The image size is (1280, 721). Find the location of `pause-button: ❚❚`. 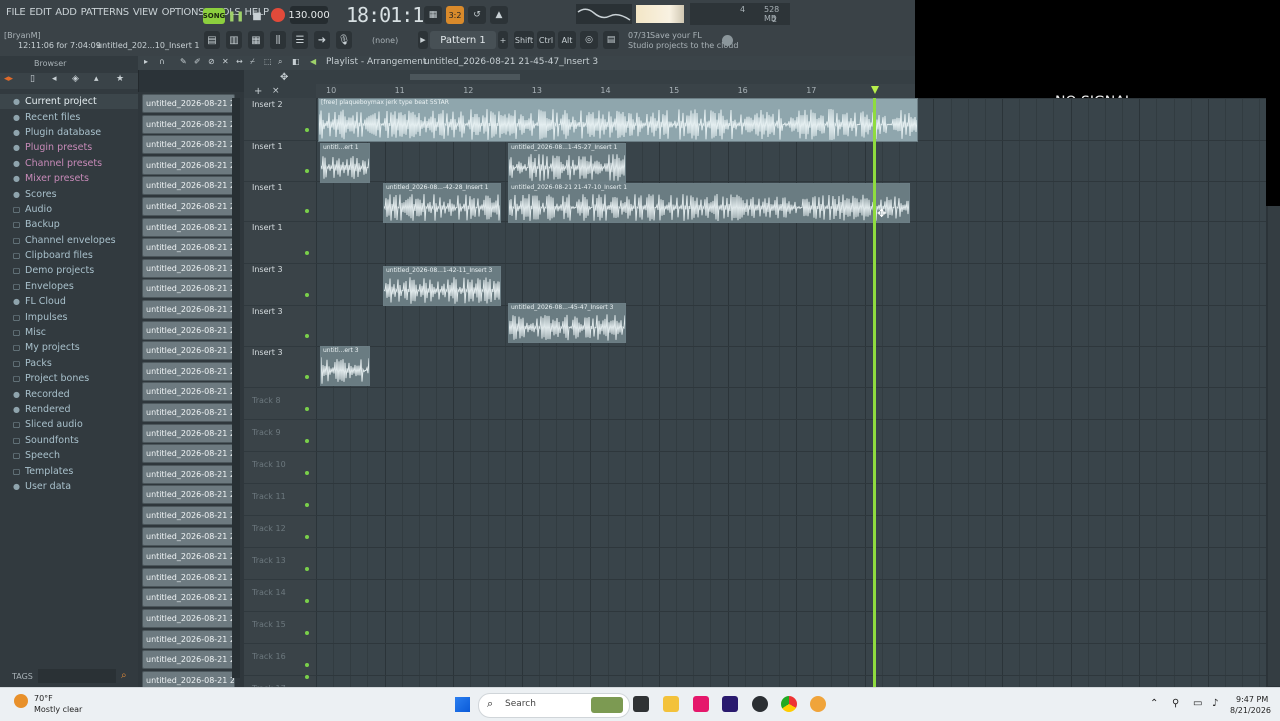

pause-button: ❚❚ is located at coordinates (236, 16).